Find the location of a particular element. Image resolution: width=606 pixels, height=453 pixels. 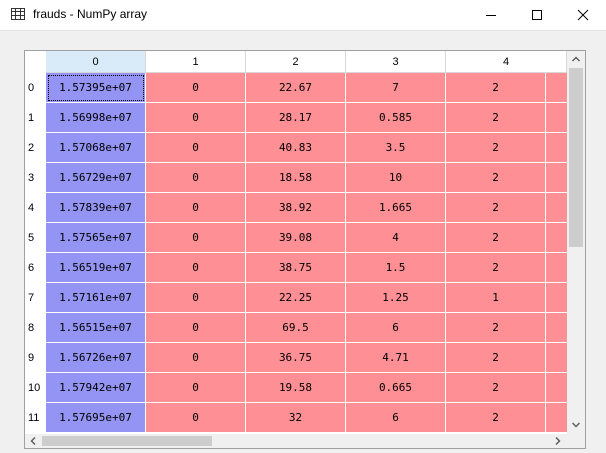

row-header-8: 8 is located at coordinates (35, 328).